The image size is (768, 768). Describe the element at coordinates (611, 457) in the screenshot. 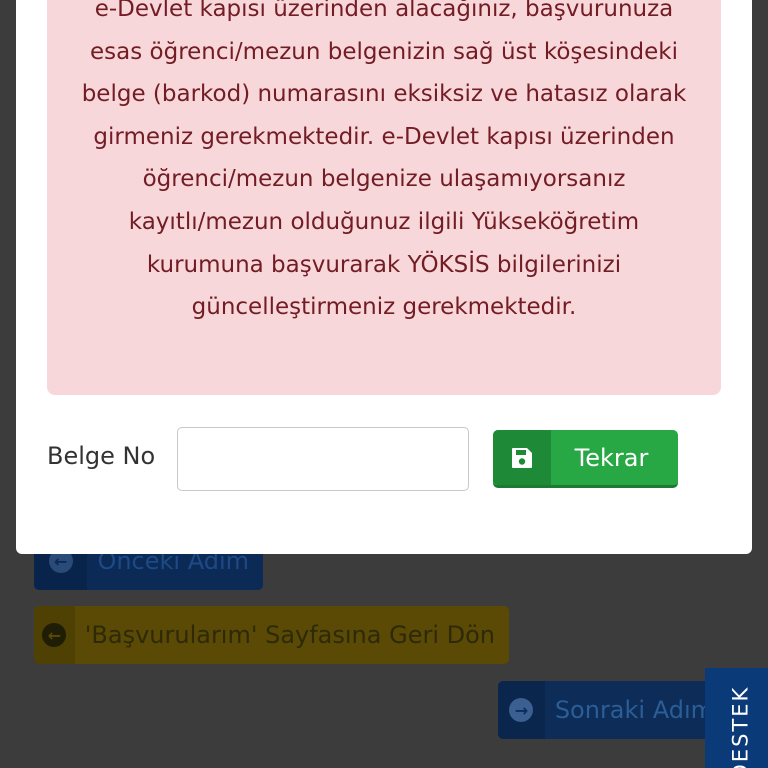

I see `retry-button-label: Tekrar` at that location.